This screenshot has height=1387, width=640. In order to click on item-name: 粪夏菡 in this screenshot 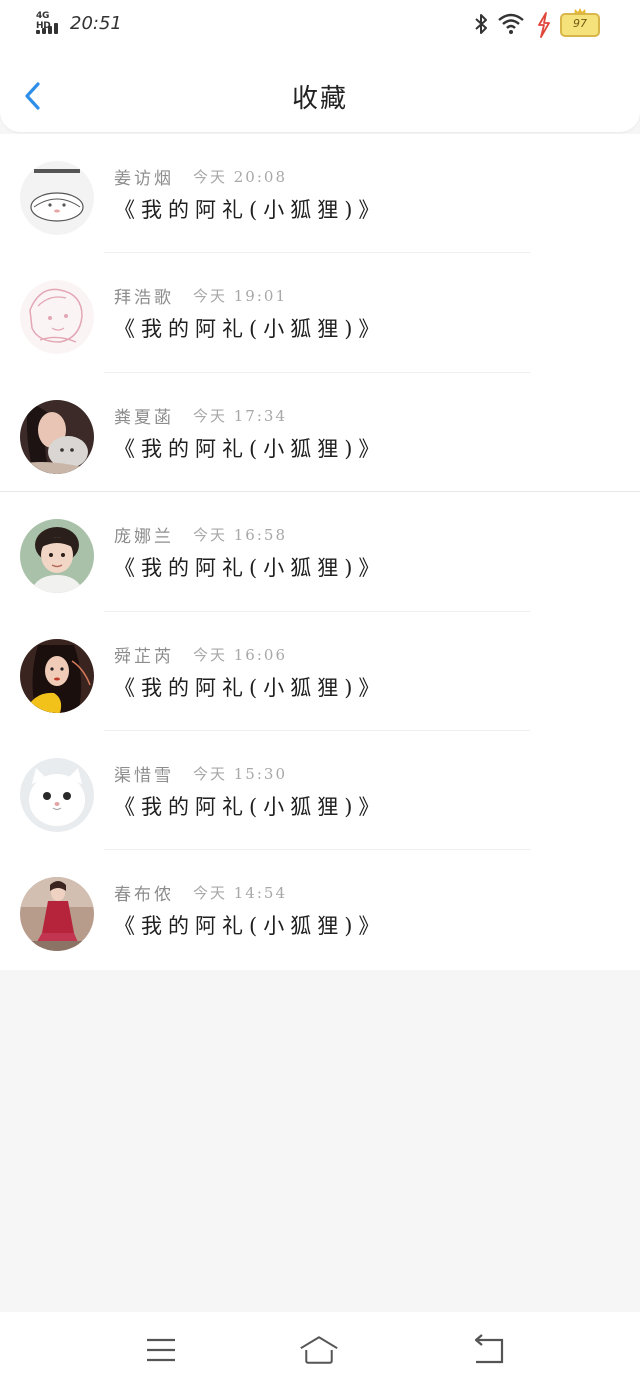, I will do `click(144, 417)`.